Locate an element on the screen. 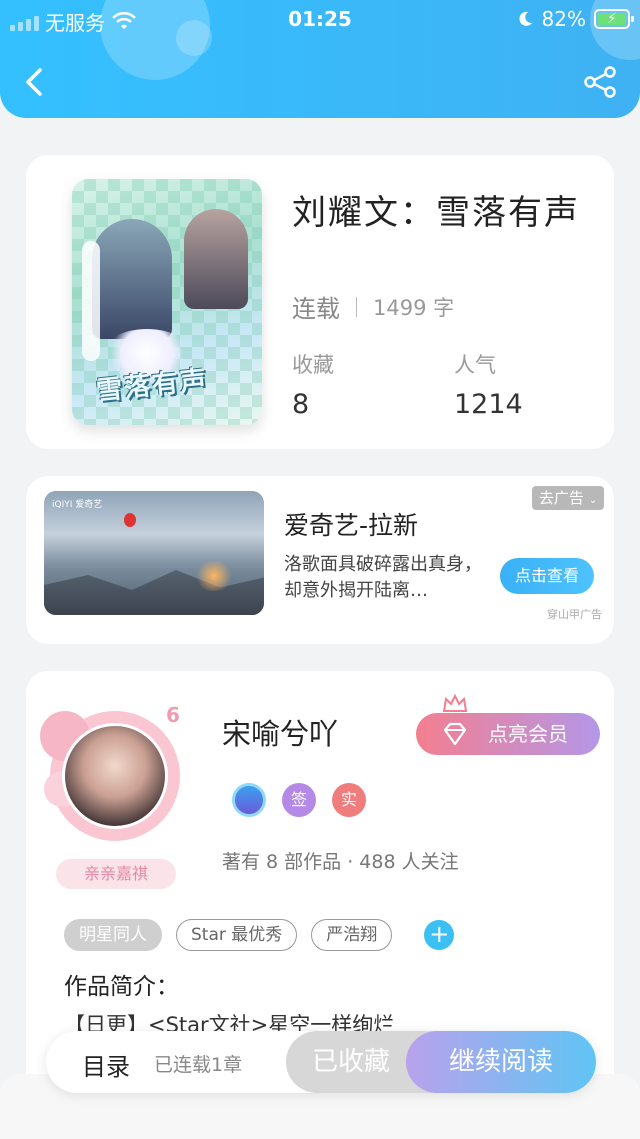 This screenshot has height=1139, width=640. diamond-icon is located at coordinates (455, 734).